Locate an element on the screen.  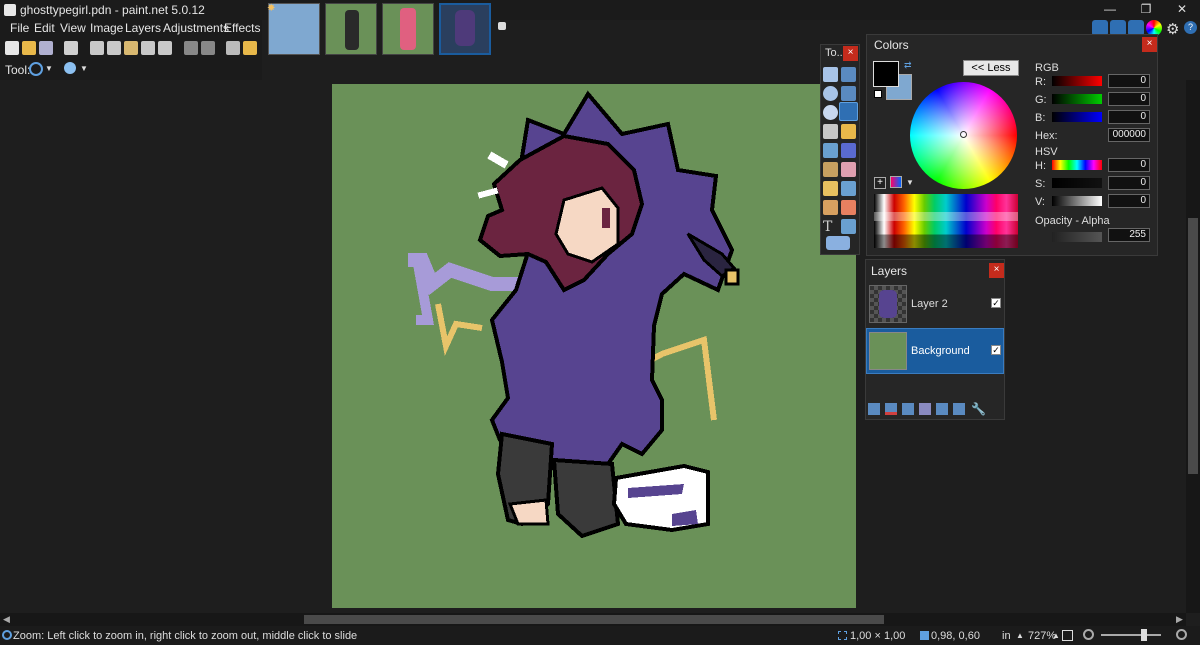
sampling-dropdown-icon: ▼ is located at coordinates (84, 68).